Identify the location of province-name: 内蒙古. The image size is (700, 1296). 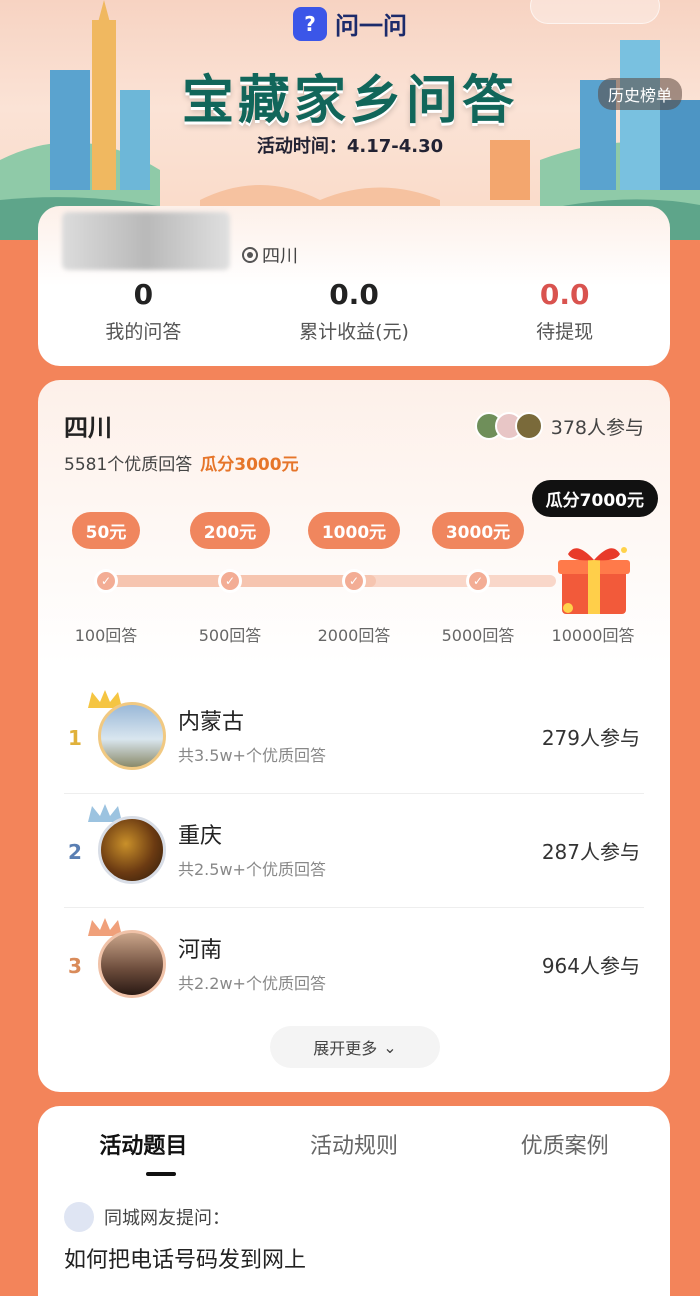
(211, 722).